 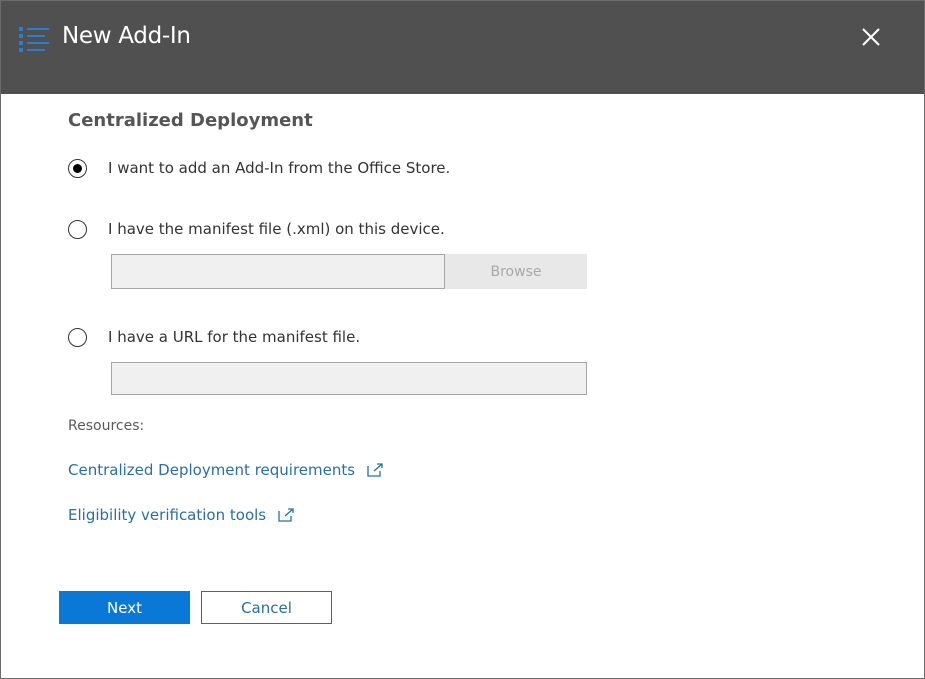 What do you see at coordinates (77, 168) in the screenshot?
I see `radio-office-store` at bounding box center [77, 168].